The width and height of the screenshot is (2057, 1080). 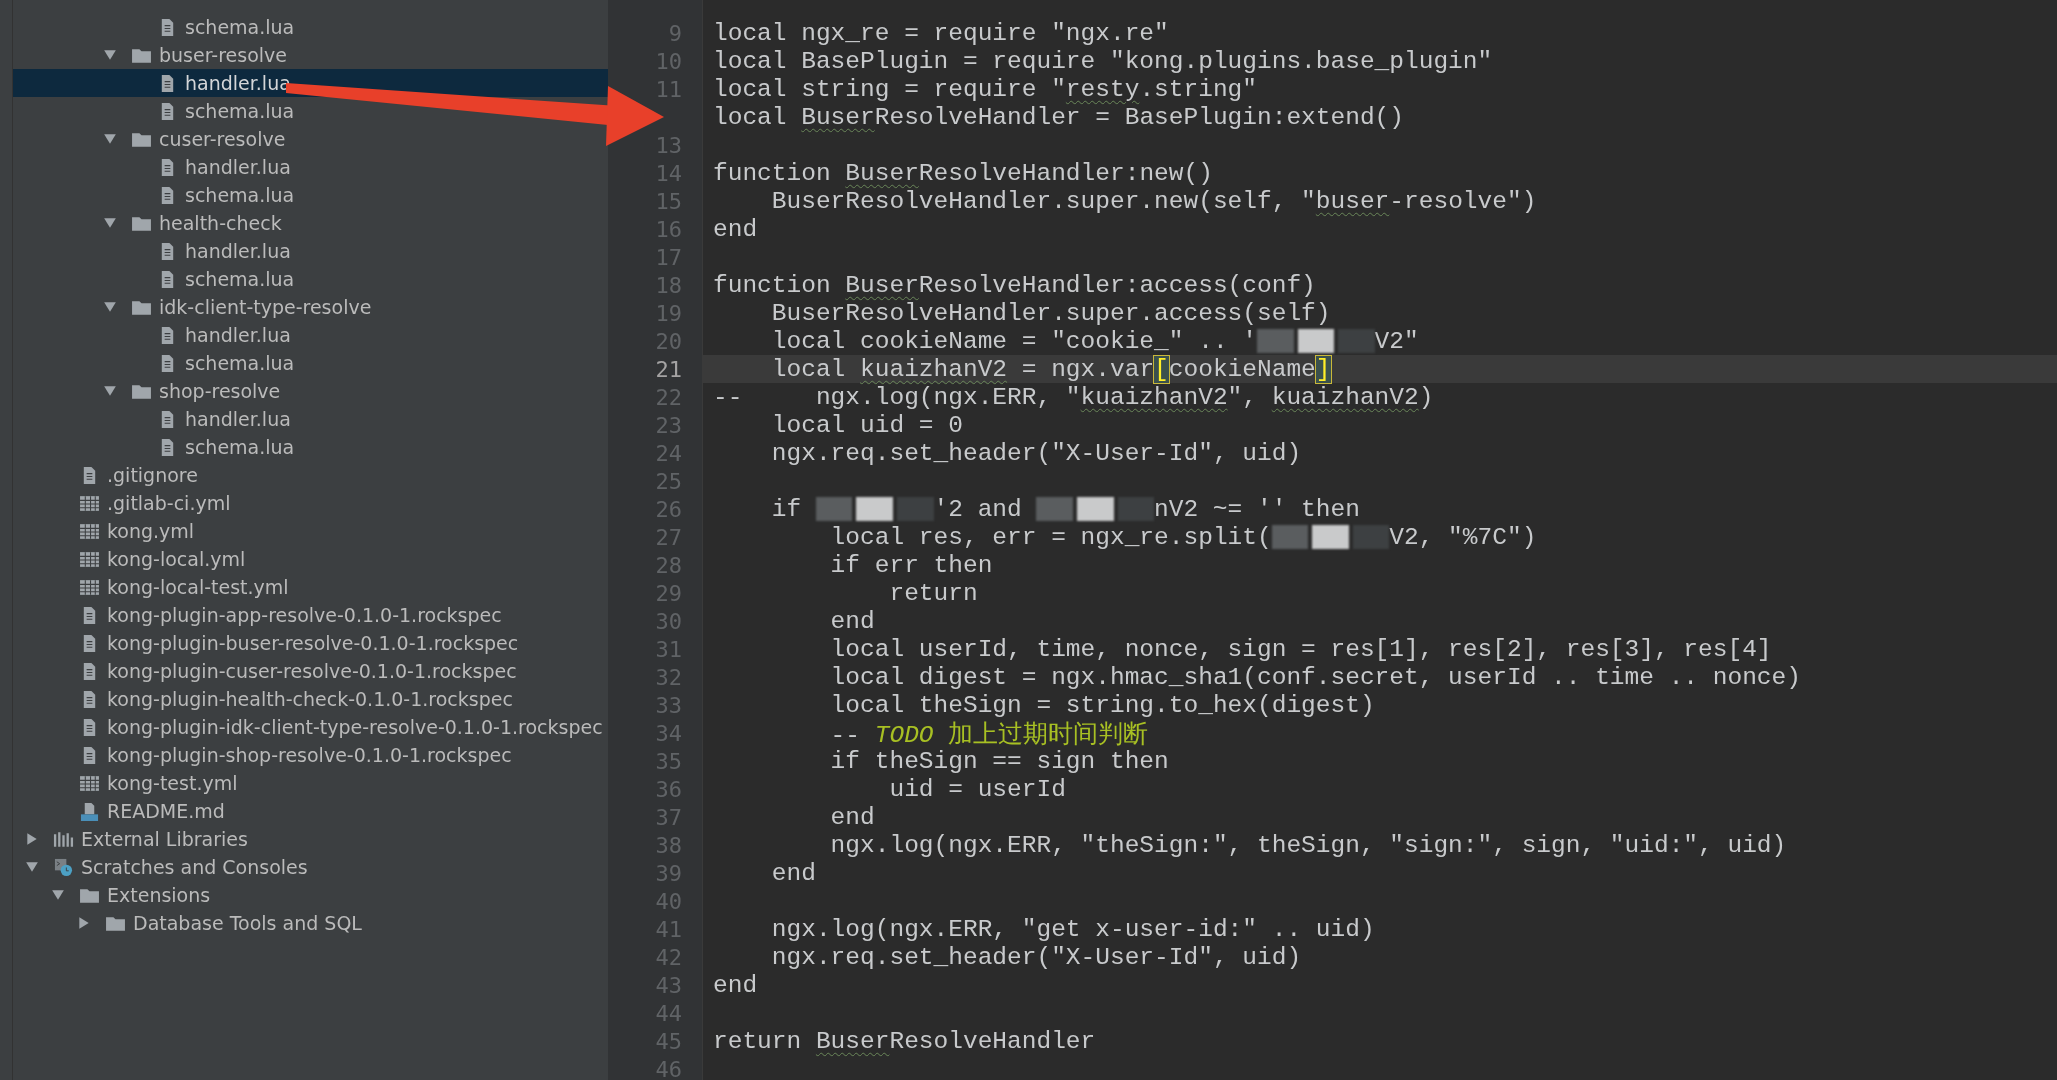 I want to click on code-line: function BuserResolveHandler:access(conf), so click(x=1014, y=285).